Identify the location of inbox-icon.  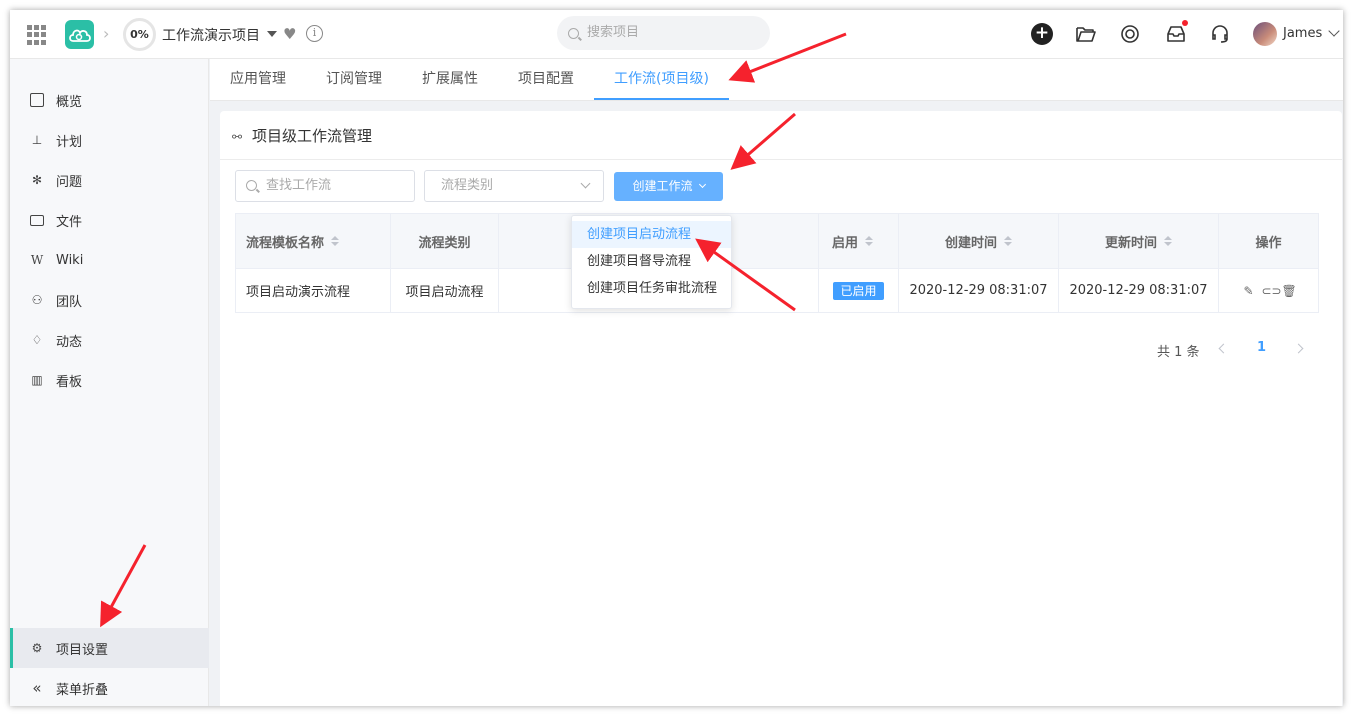
(1176, 34).